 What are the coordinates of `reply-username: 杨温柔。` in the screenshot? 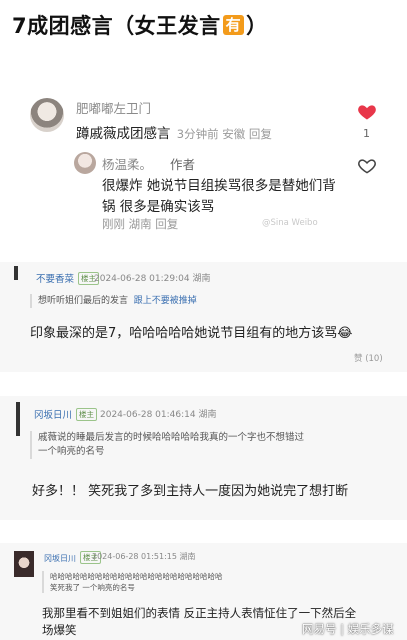 It's located at (127, 164).